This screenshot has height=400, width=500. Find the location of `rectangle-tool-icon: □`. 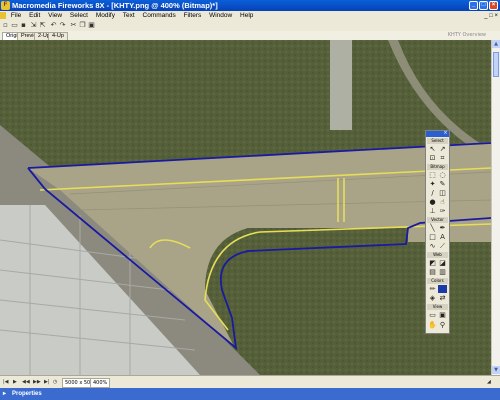

rectangle-tool-icon: □ is located at coordinates (432, 237).